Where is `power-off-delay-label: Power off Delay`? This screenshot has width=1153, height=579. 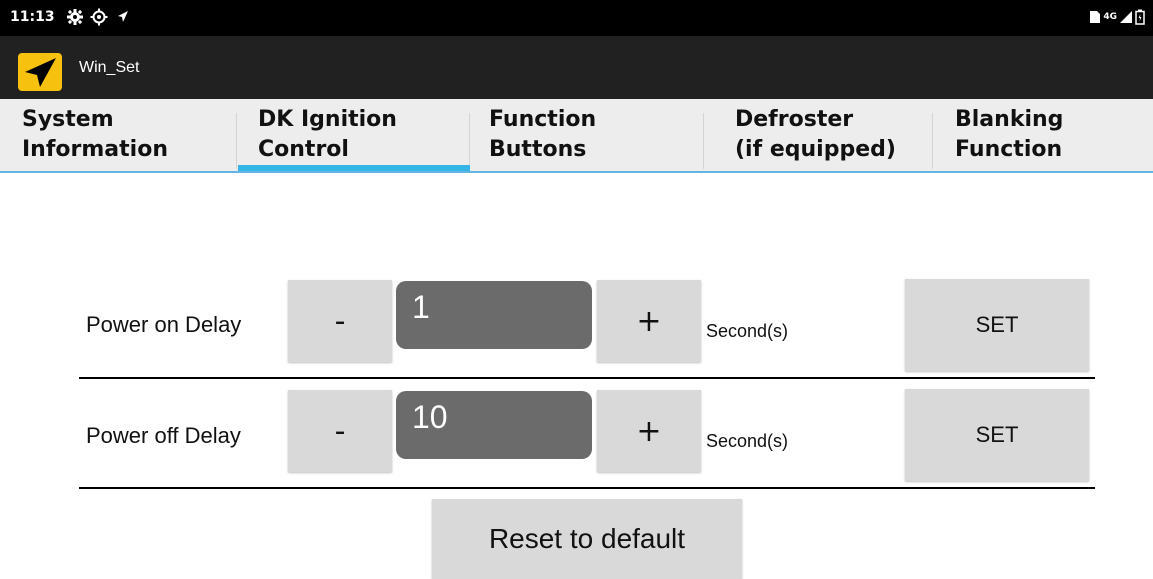 power-off-delay-label: Power off Delay is located at coordinates (163, 435).